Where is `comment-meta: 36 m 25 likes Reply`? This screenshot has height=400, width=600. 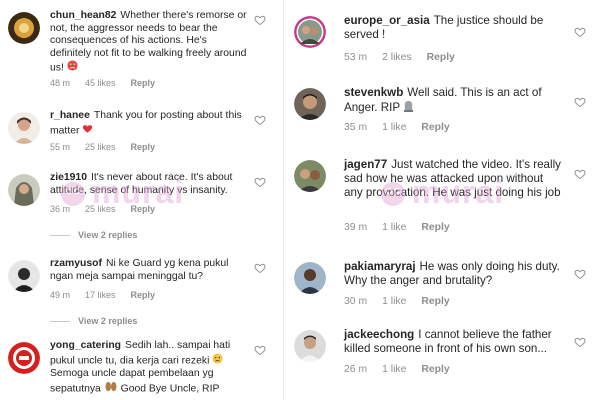 comment-meta: 36 m 25 likes Reply is located at coordinates (110, 209).